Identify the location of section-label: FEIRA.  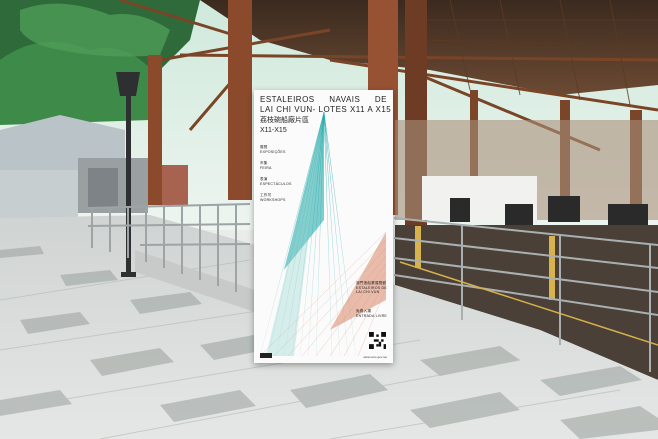
(266, 168).